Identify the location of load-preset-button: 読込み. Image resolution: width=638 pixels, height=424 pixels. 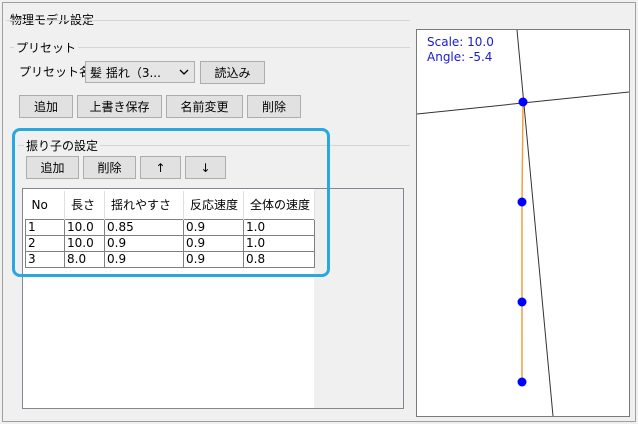
(232, 72).